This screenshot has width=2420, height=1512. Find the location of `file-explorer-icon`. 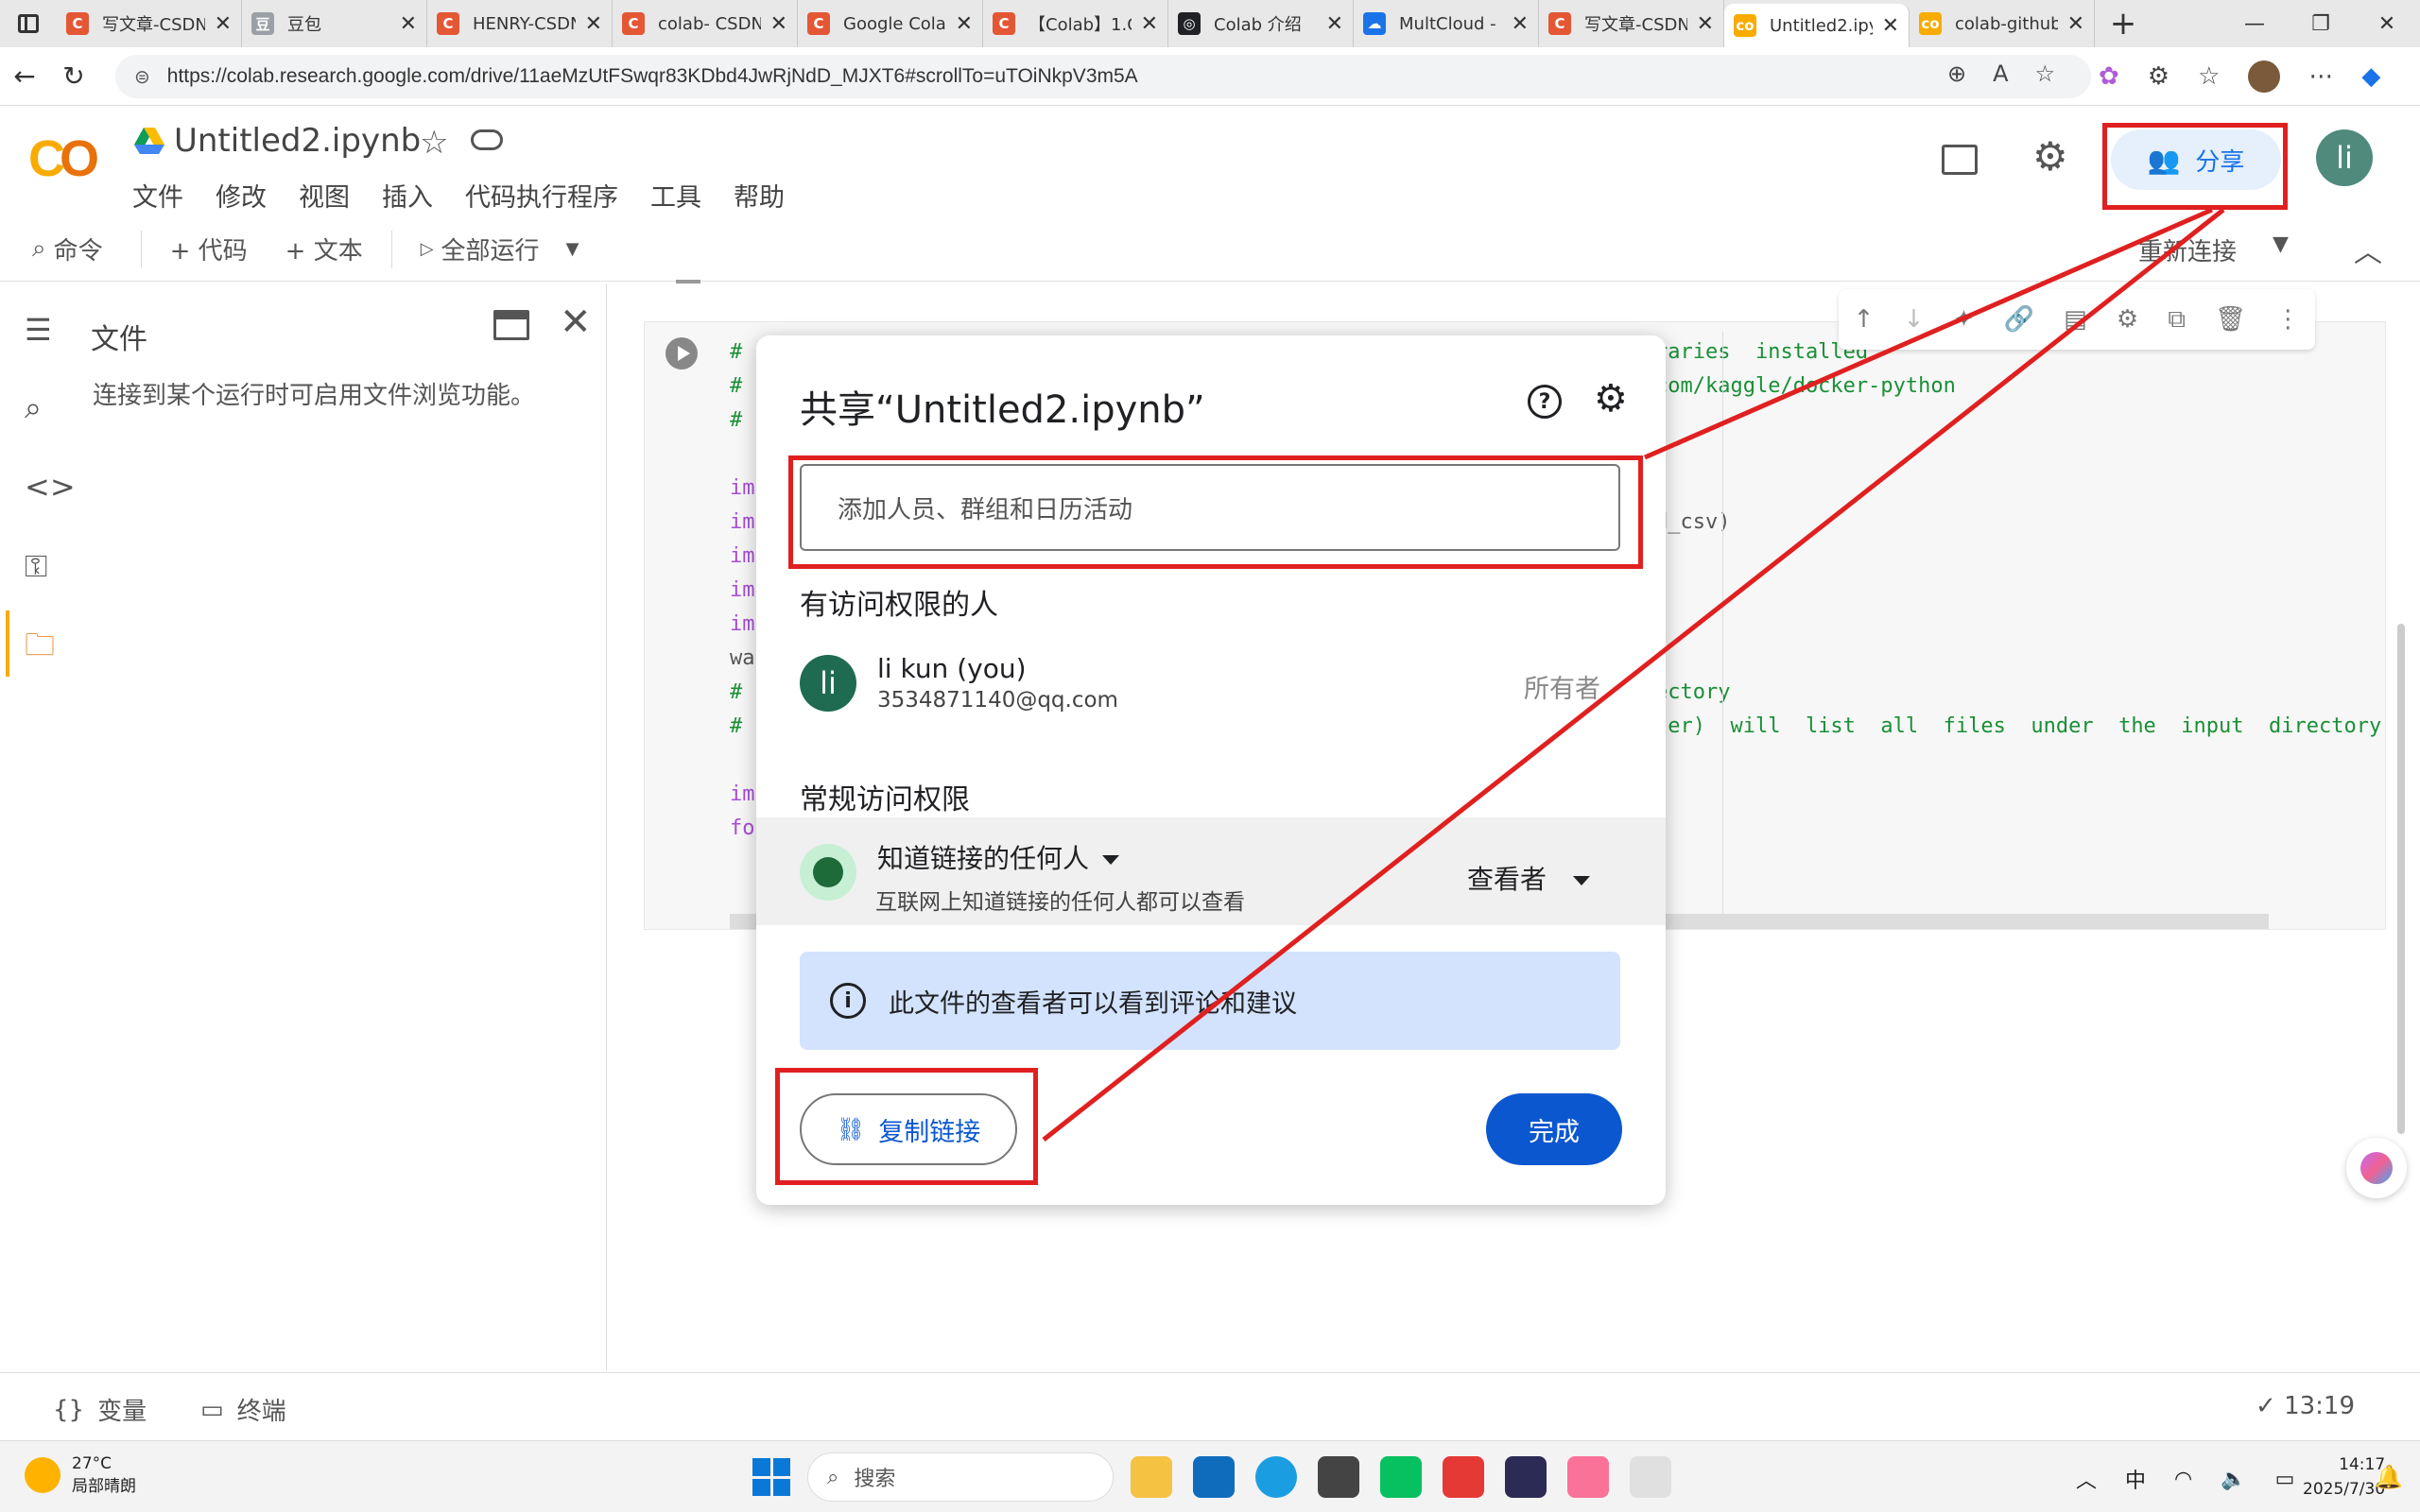

file-explorer-icon is located at coordinates (1151, 1477).